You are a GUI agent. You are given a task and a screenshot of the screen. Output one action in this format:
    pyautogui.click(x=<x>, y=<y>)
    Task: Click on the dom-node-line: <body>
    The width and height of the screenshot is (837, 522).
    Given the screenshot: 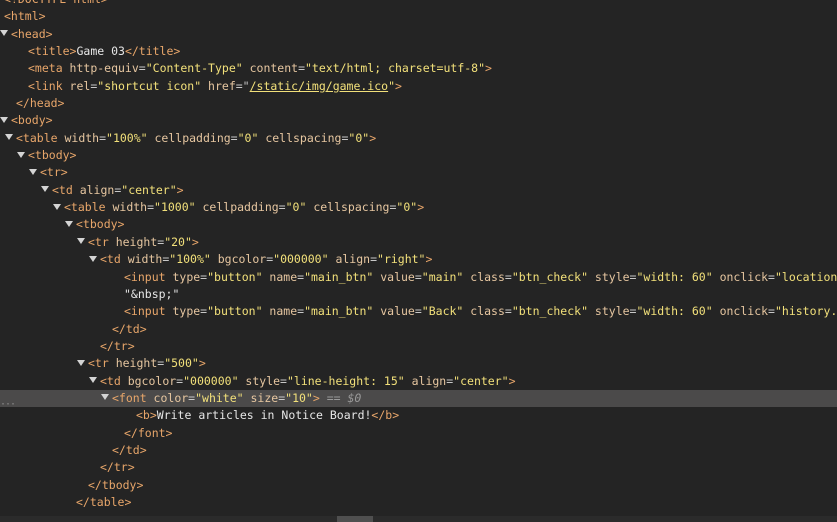 What is the action you would take?
    pyautogui.click(x=418, y=120)
    